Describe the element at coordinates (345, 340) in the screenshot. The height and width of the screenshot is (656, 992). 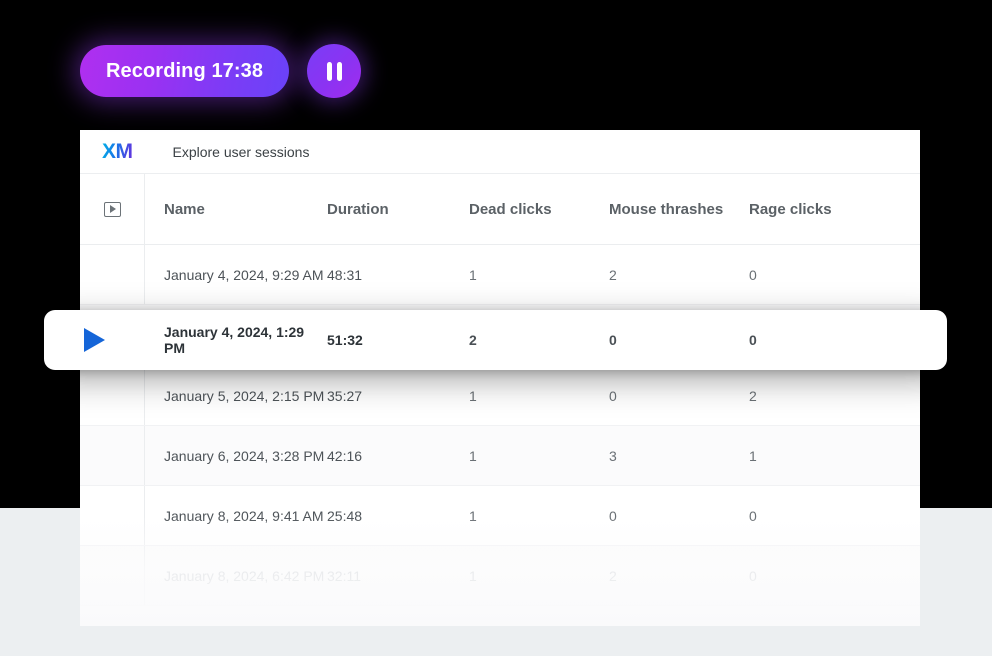
I see `cell-duration: 51:32` at that location.